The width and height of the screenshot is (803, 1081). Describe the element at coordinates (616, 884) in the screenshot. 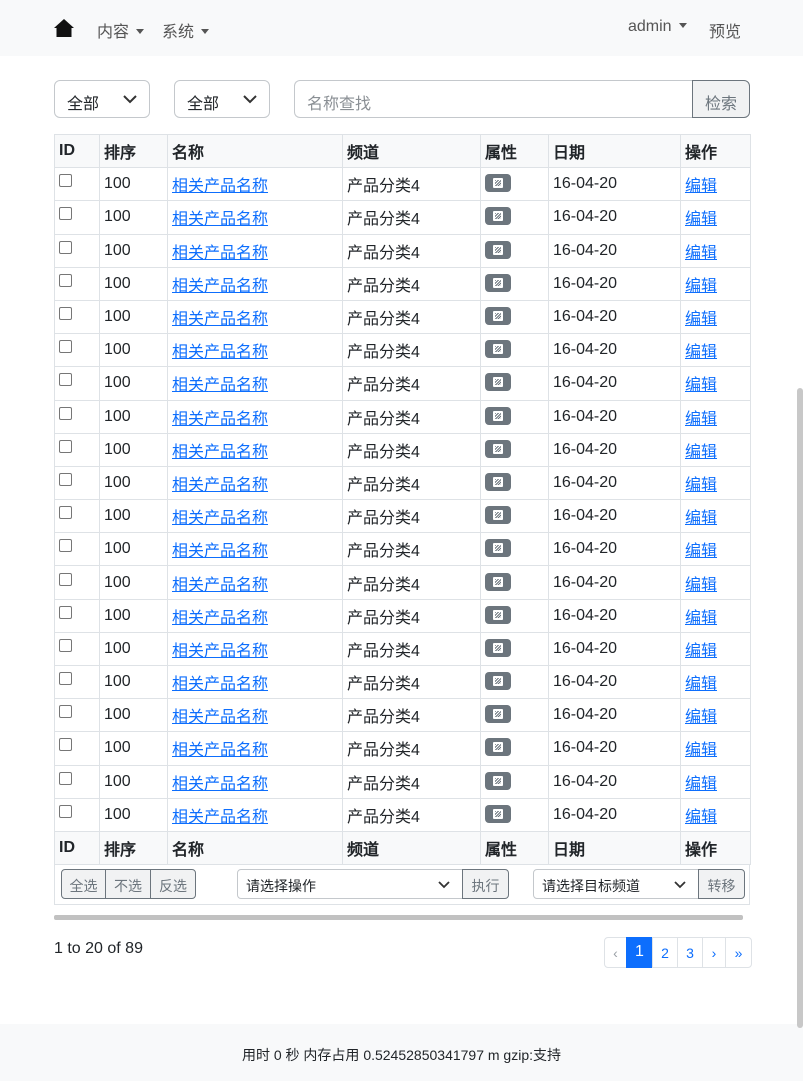

I see `channel-select: 请选择目标频道` at that location.